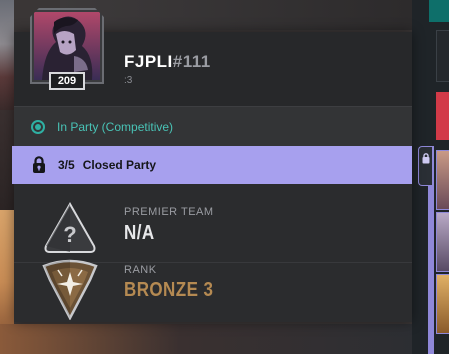 The width and height of the screenshot is (449, 354). I want to click on player-card-art, so click(67, 46).